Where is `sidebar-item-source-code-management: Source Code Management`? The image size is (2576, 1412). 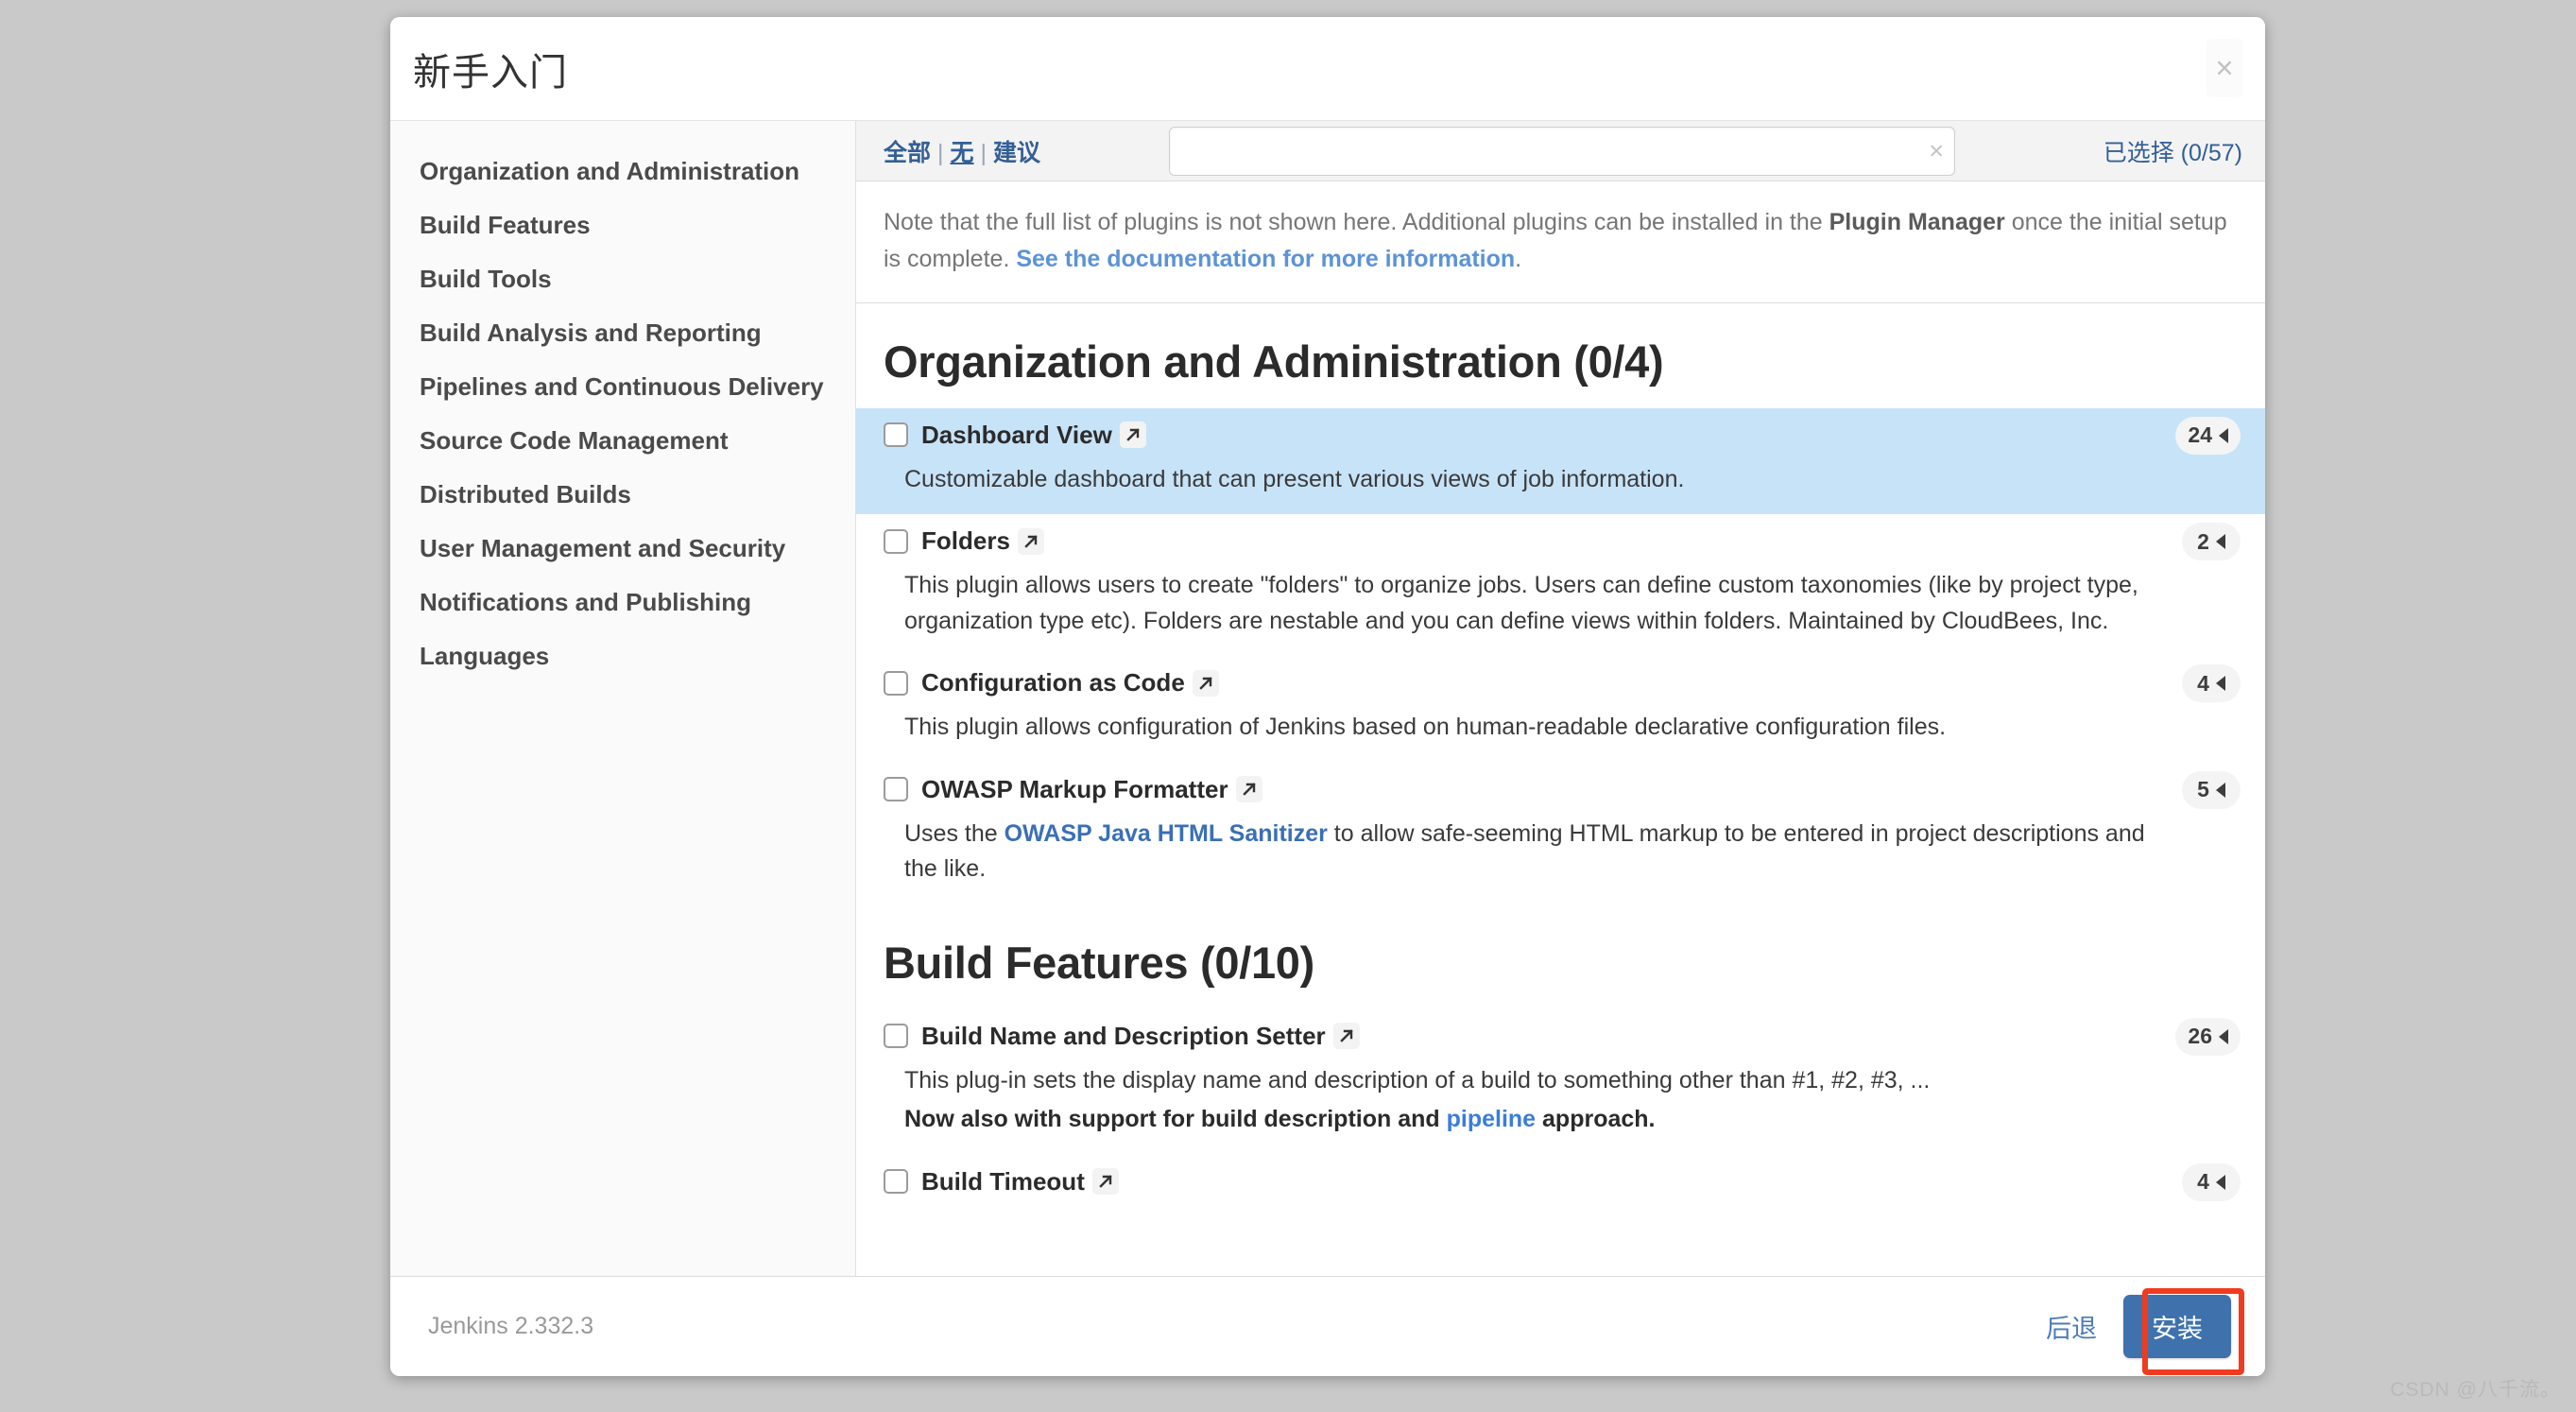 sidebar-item-source-code-management: Source Code Management is located at coordinates (622, 441).